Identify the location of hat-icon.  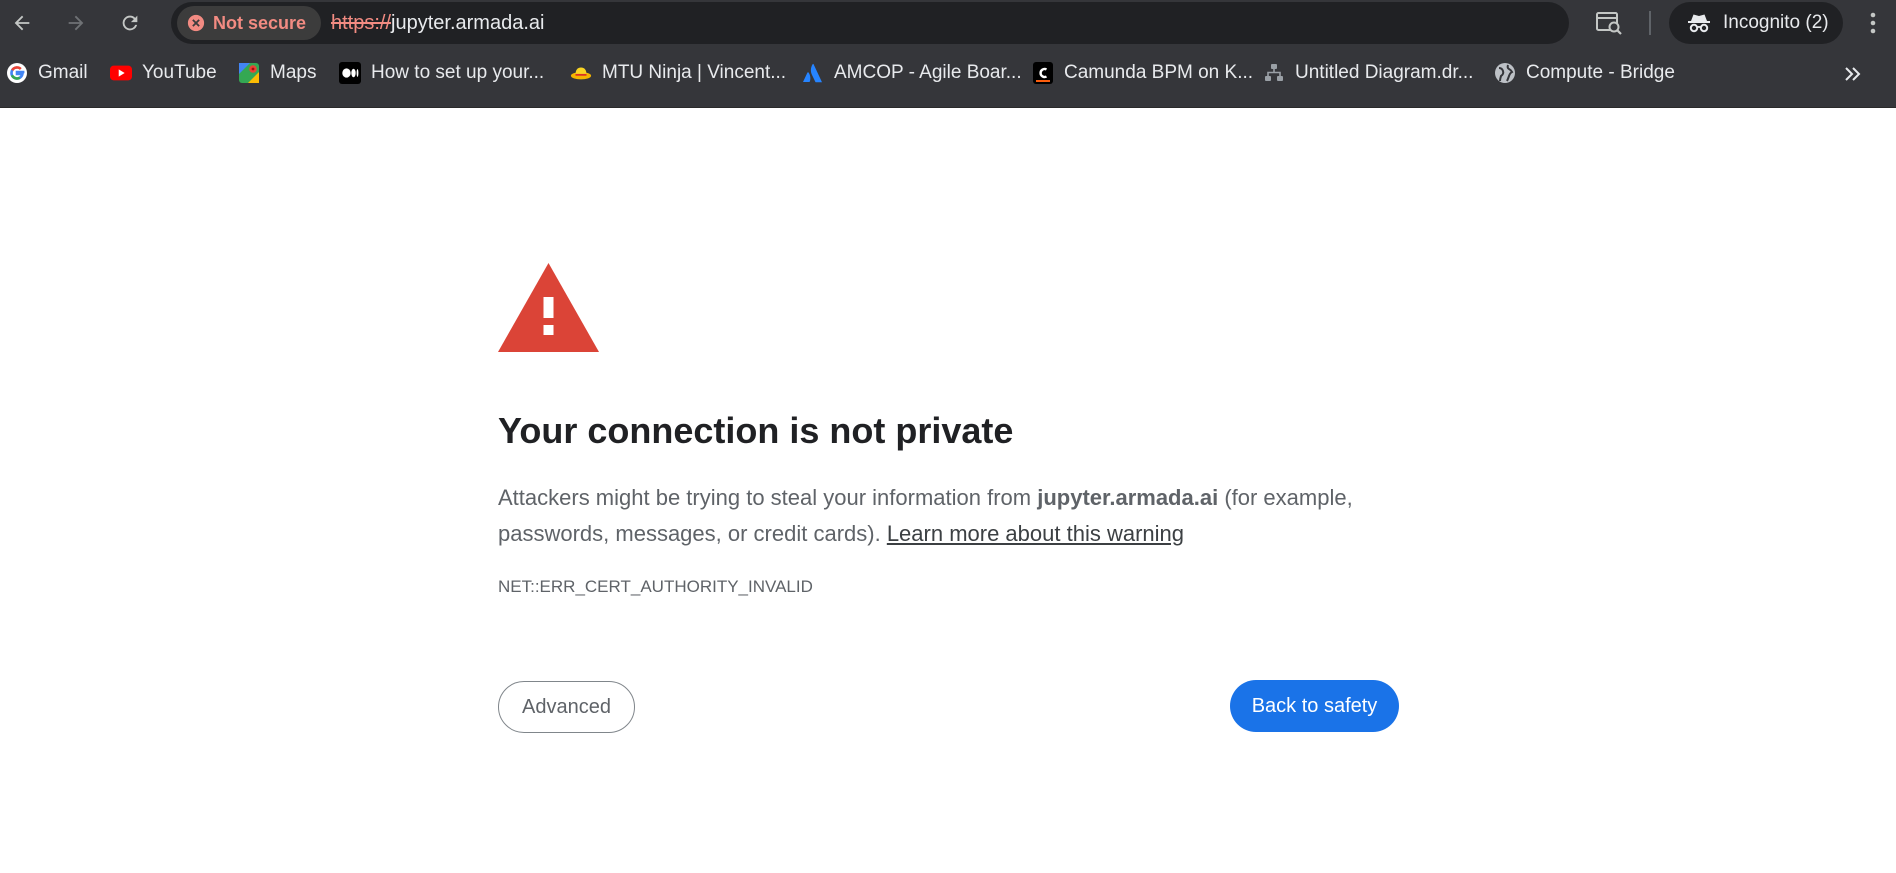
(581, 73).